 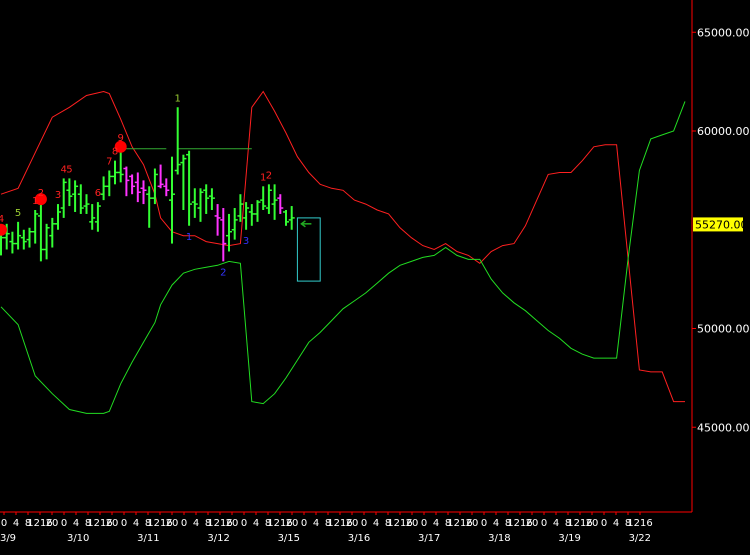 What do you see at coordinates (723, 329) in the screenshot?
I see `y-tick-label: 50000.00` at bounding box center [723, 329].